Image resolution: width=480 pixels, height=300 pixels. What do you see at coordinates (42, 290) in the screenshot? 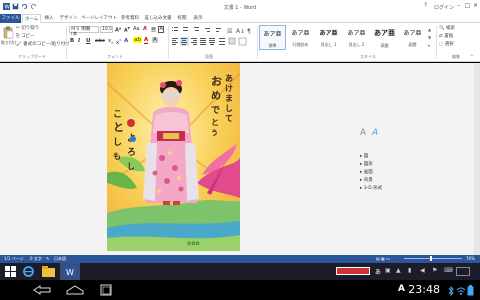
I see `back-icon` at bounding box center [42, 290].